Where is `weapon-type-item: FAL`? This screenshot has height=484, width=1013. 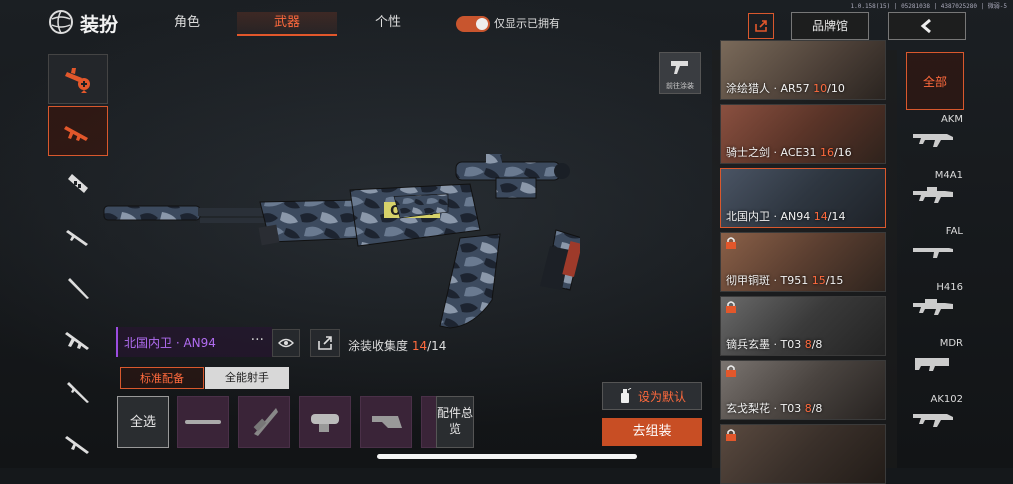 weapon-type-item: FAL is located at coordinates (936, 254).